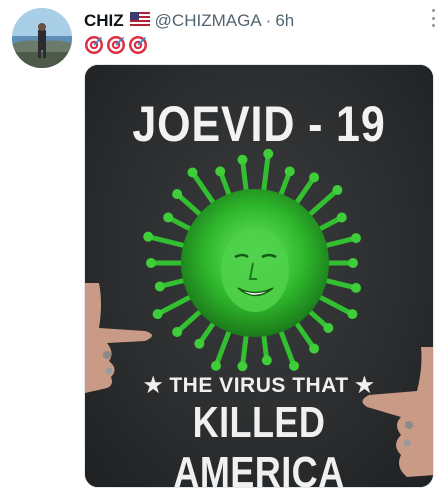  What do you see at coordinates (284, 21) in the screenshot?
I see `timestamp: 6h` at bounding box center [284, 21].